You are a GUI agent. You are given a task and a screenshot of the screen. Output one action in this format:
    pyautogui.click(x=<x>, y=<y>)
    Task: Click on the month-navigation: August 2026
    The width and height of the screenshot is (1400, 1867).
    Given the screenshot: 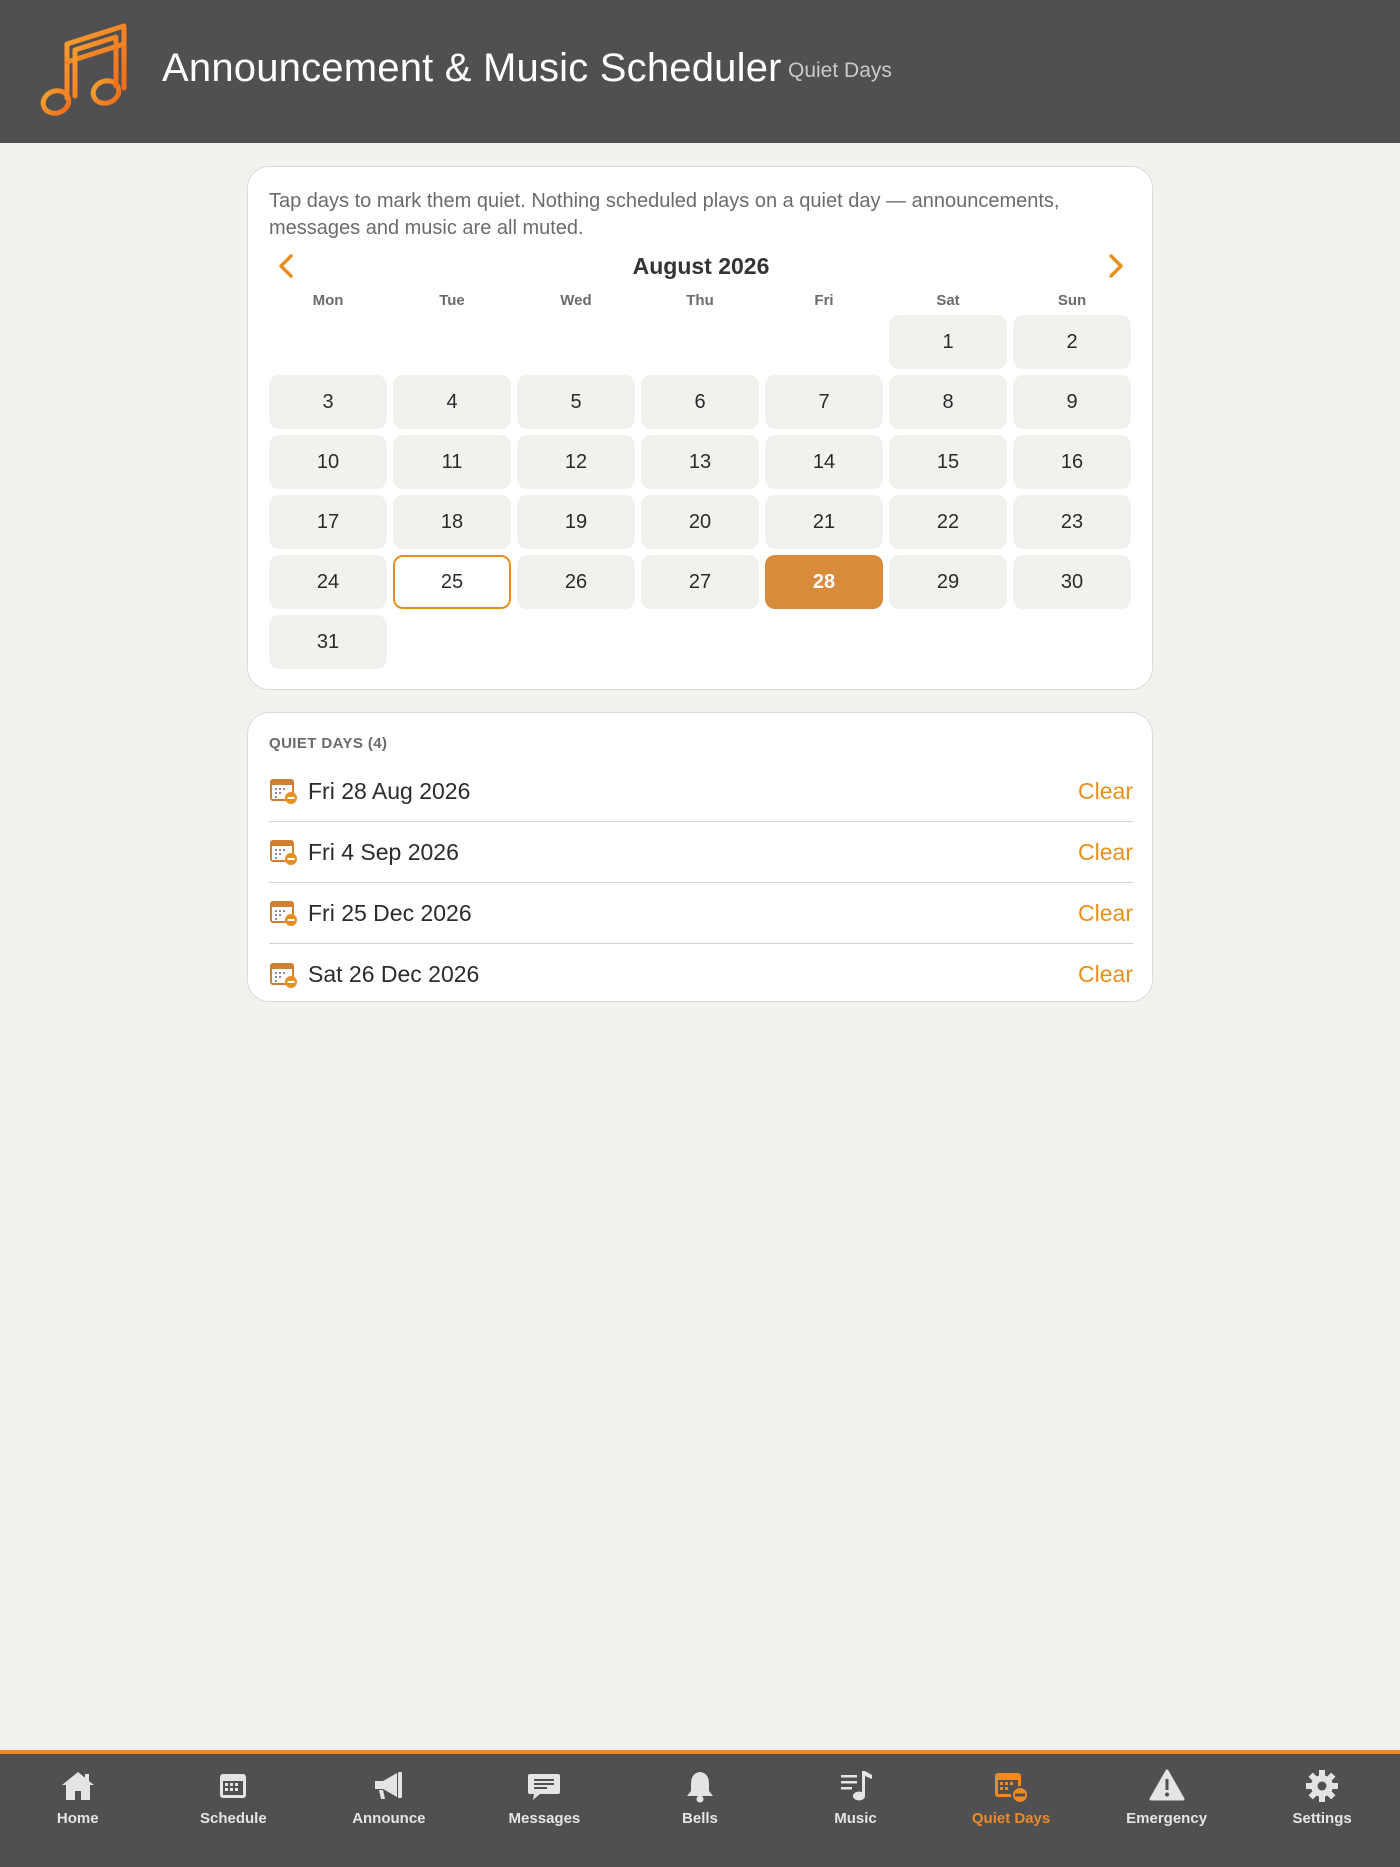 What is the action you would take?
    pyautogui.click(x=701, y=266)
    